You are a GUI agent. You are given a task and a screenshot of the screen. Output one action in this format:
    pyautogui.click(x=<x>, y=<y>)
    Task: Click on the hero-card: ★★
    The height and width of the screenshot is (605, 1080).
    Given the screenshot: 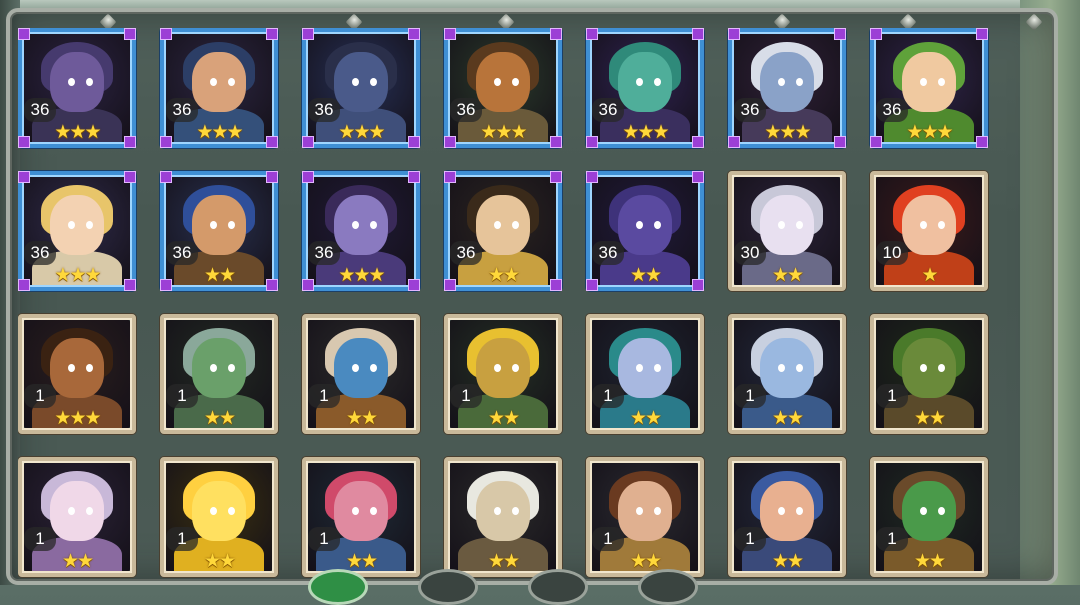 What is the action you would take?
    pyautogui.click(x=503, y=517)
    